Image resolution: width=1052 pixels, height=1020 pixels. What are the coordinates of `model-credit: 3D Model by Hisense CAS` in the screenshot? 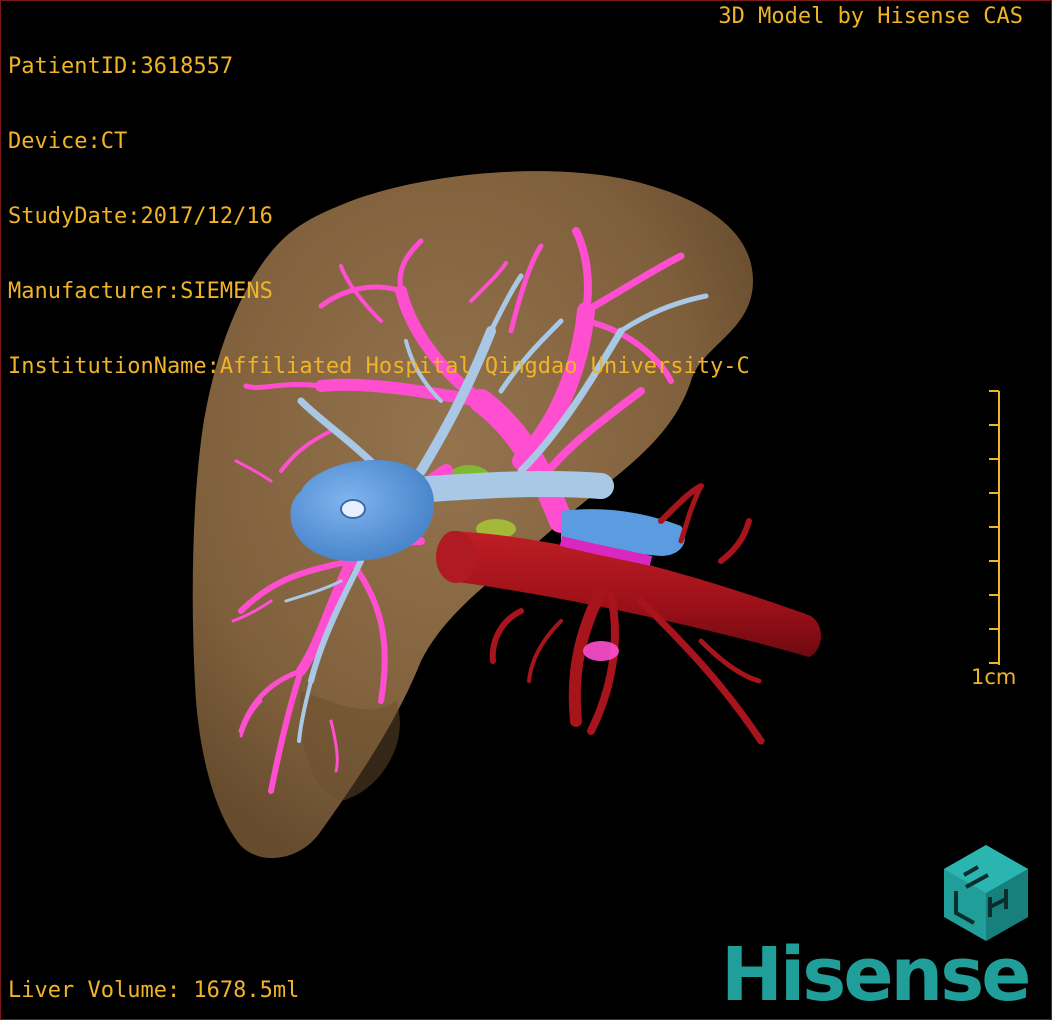 It's located at (870, 16).